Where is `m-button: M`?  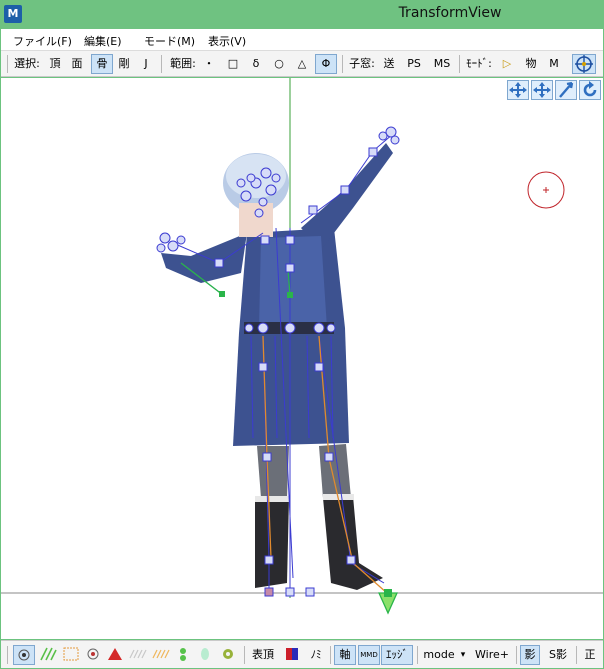
m-button: M is located at coordinates (554, 64).